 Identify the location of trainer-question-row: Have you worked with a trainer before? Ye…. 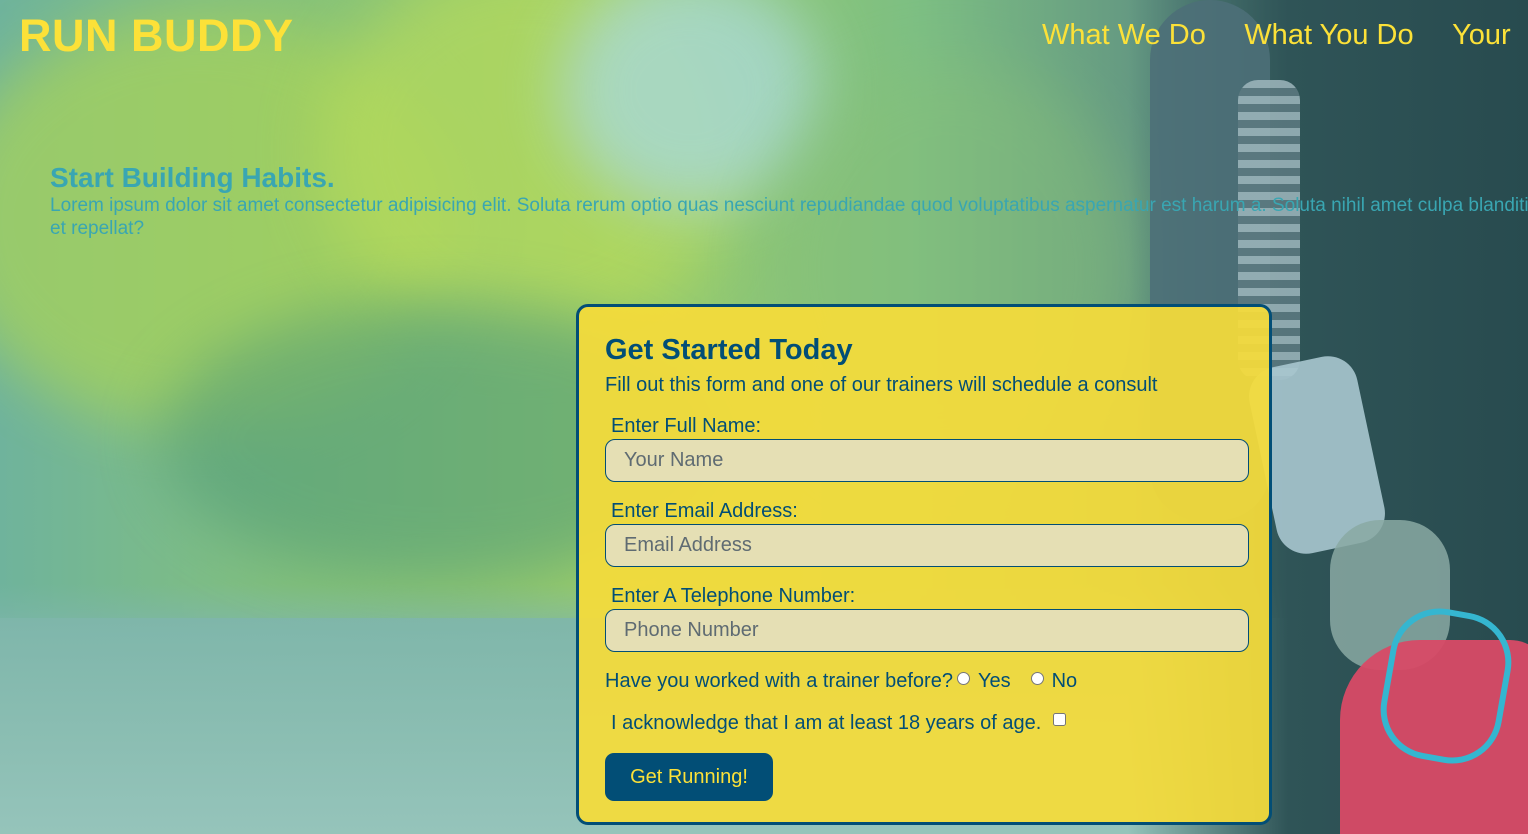
(849, 681).